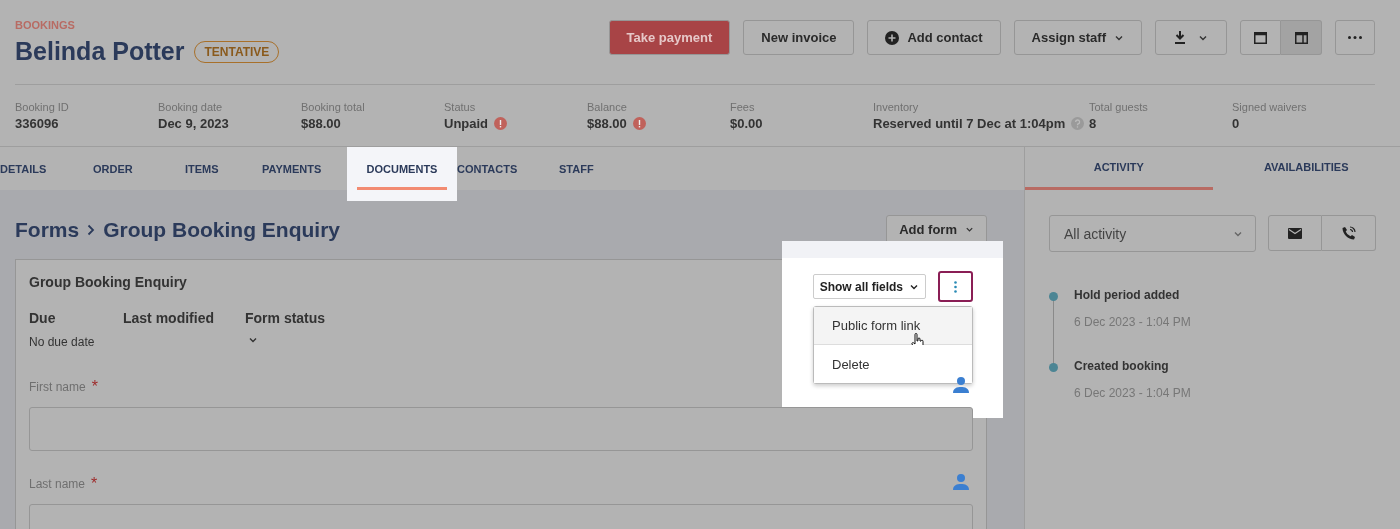 The height and width of the screenshot is (529, 1400). I want to click on chevron-down-icon, so click(969, 229).